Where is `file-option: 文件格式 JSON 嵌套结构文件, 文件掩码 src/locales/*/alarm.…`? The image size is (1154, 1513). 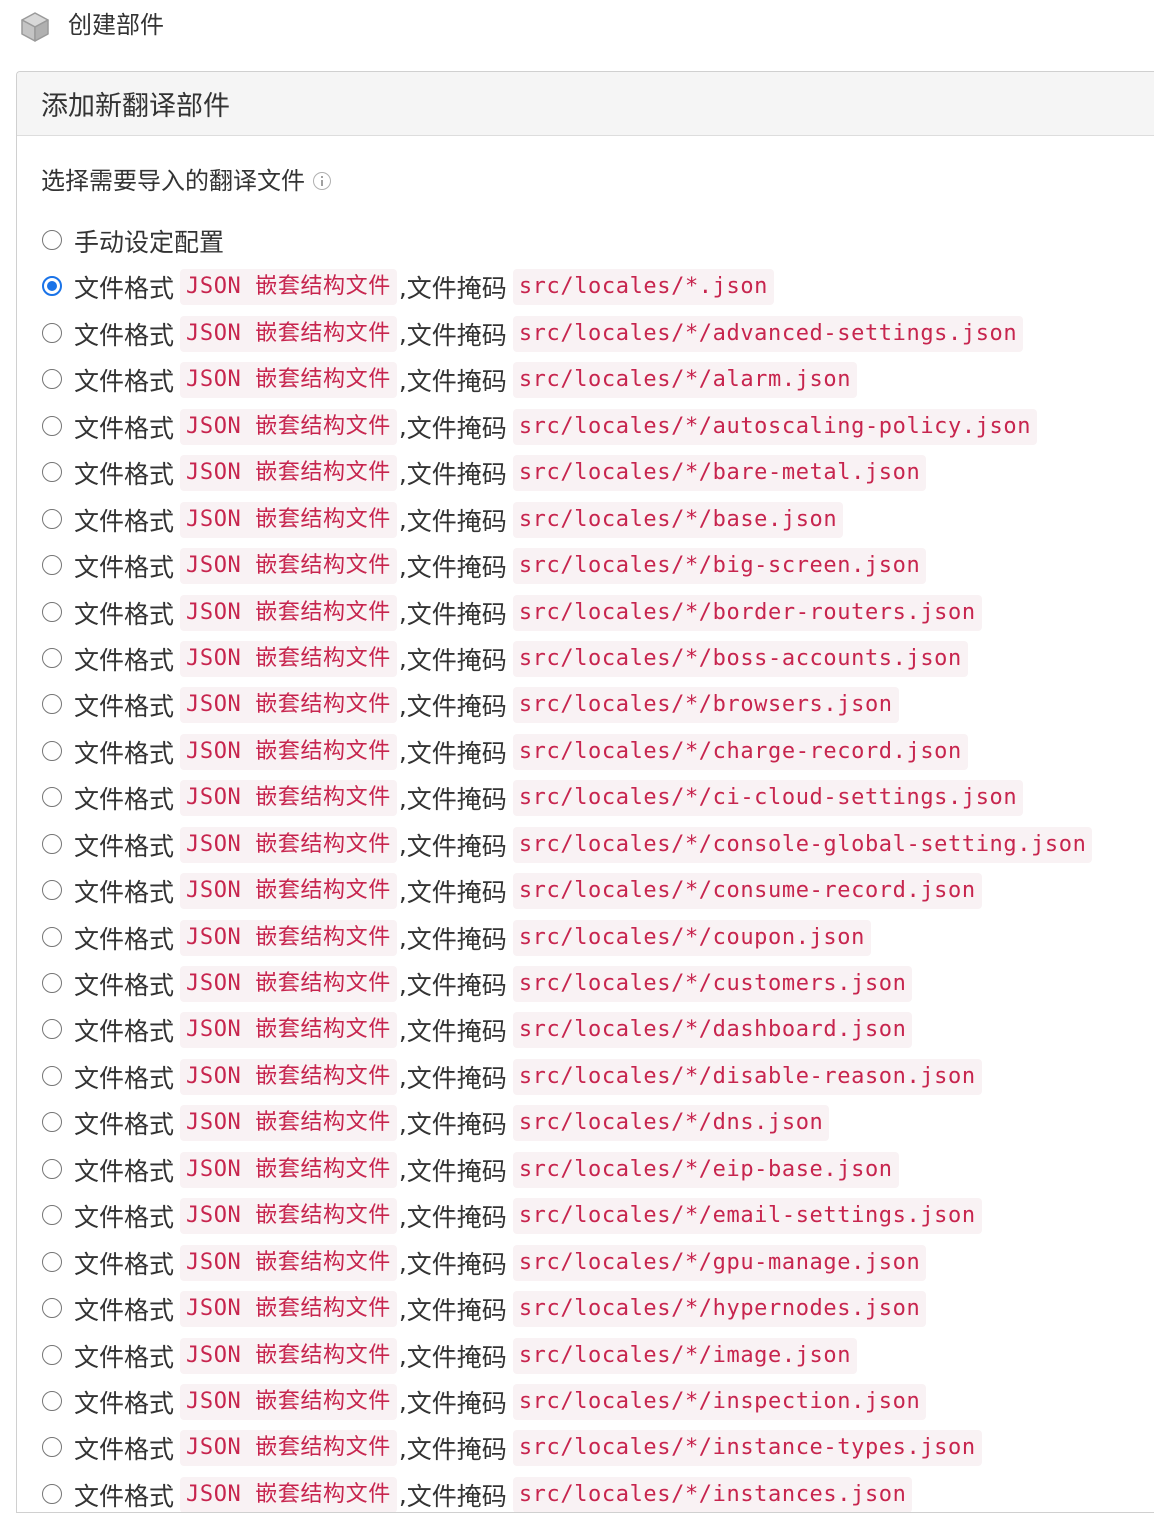 file-option: 文件格式 JSON 嵌套结构文件, 文件掩码 src/locales/*/alarm.… is located at coordinates (585, 380).